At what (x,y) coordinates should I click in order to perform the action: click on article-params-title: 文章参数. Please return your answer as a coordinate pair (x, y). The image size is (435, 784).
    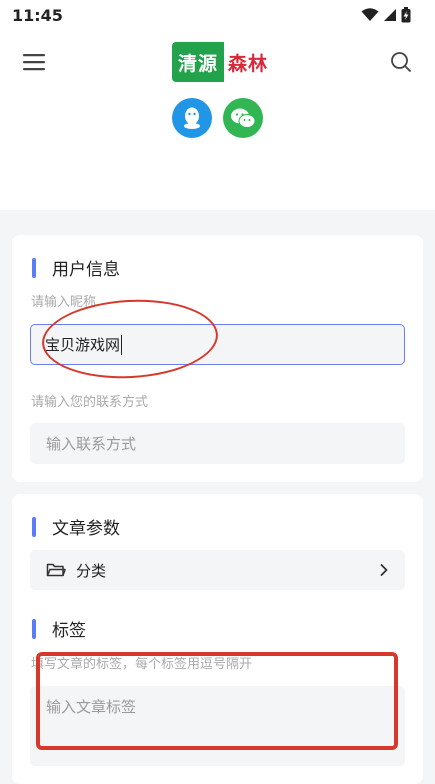
    Looking at the image, I should click on (76, 526).